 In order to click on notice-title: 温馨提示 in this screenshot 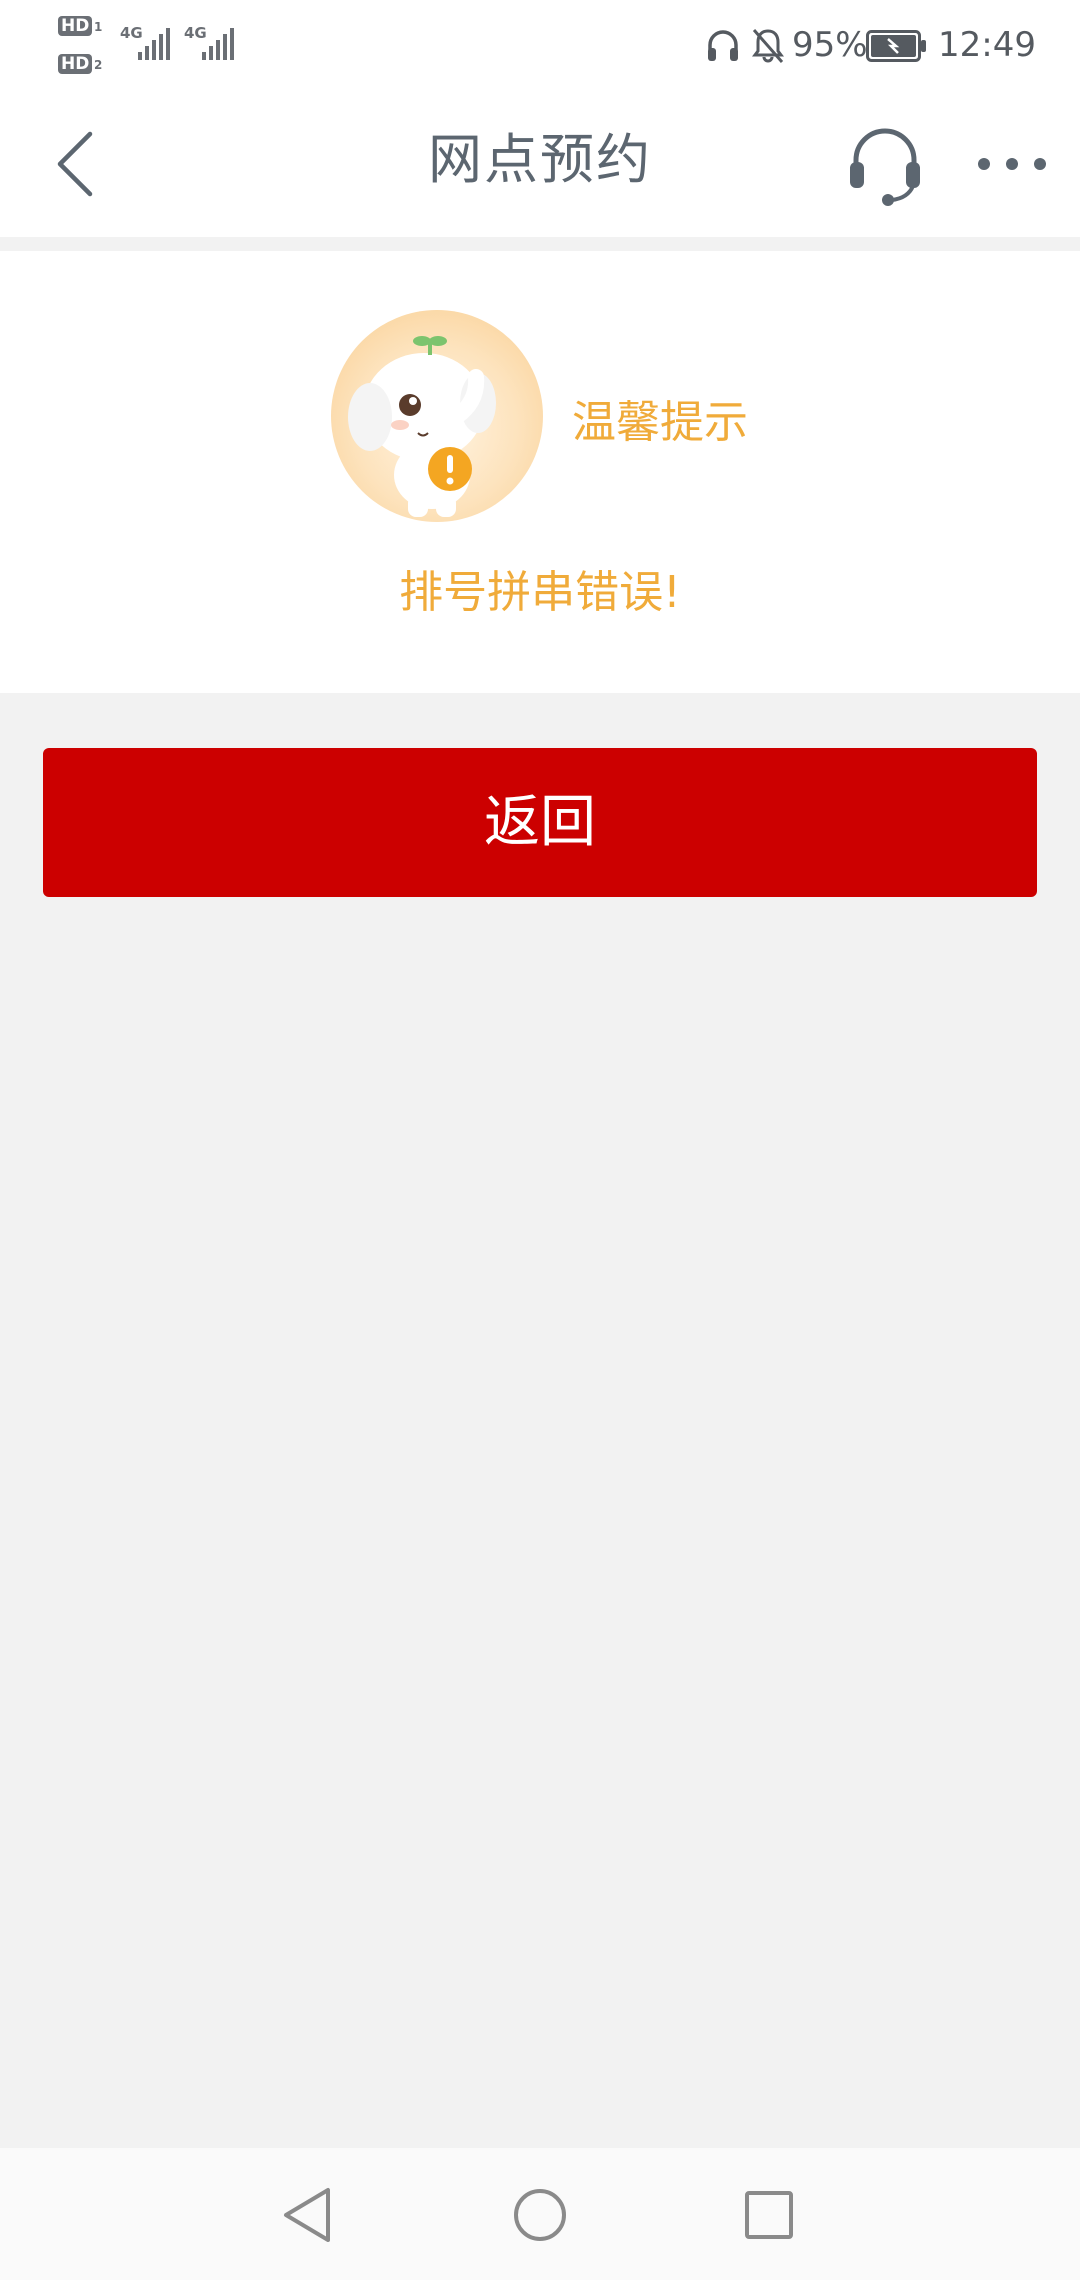, I will do `click(660, 422)`.